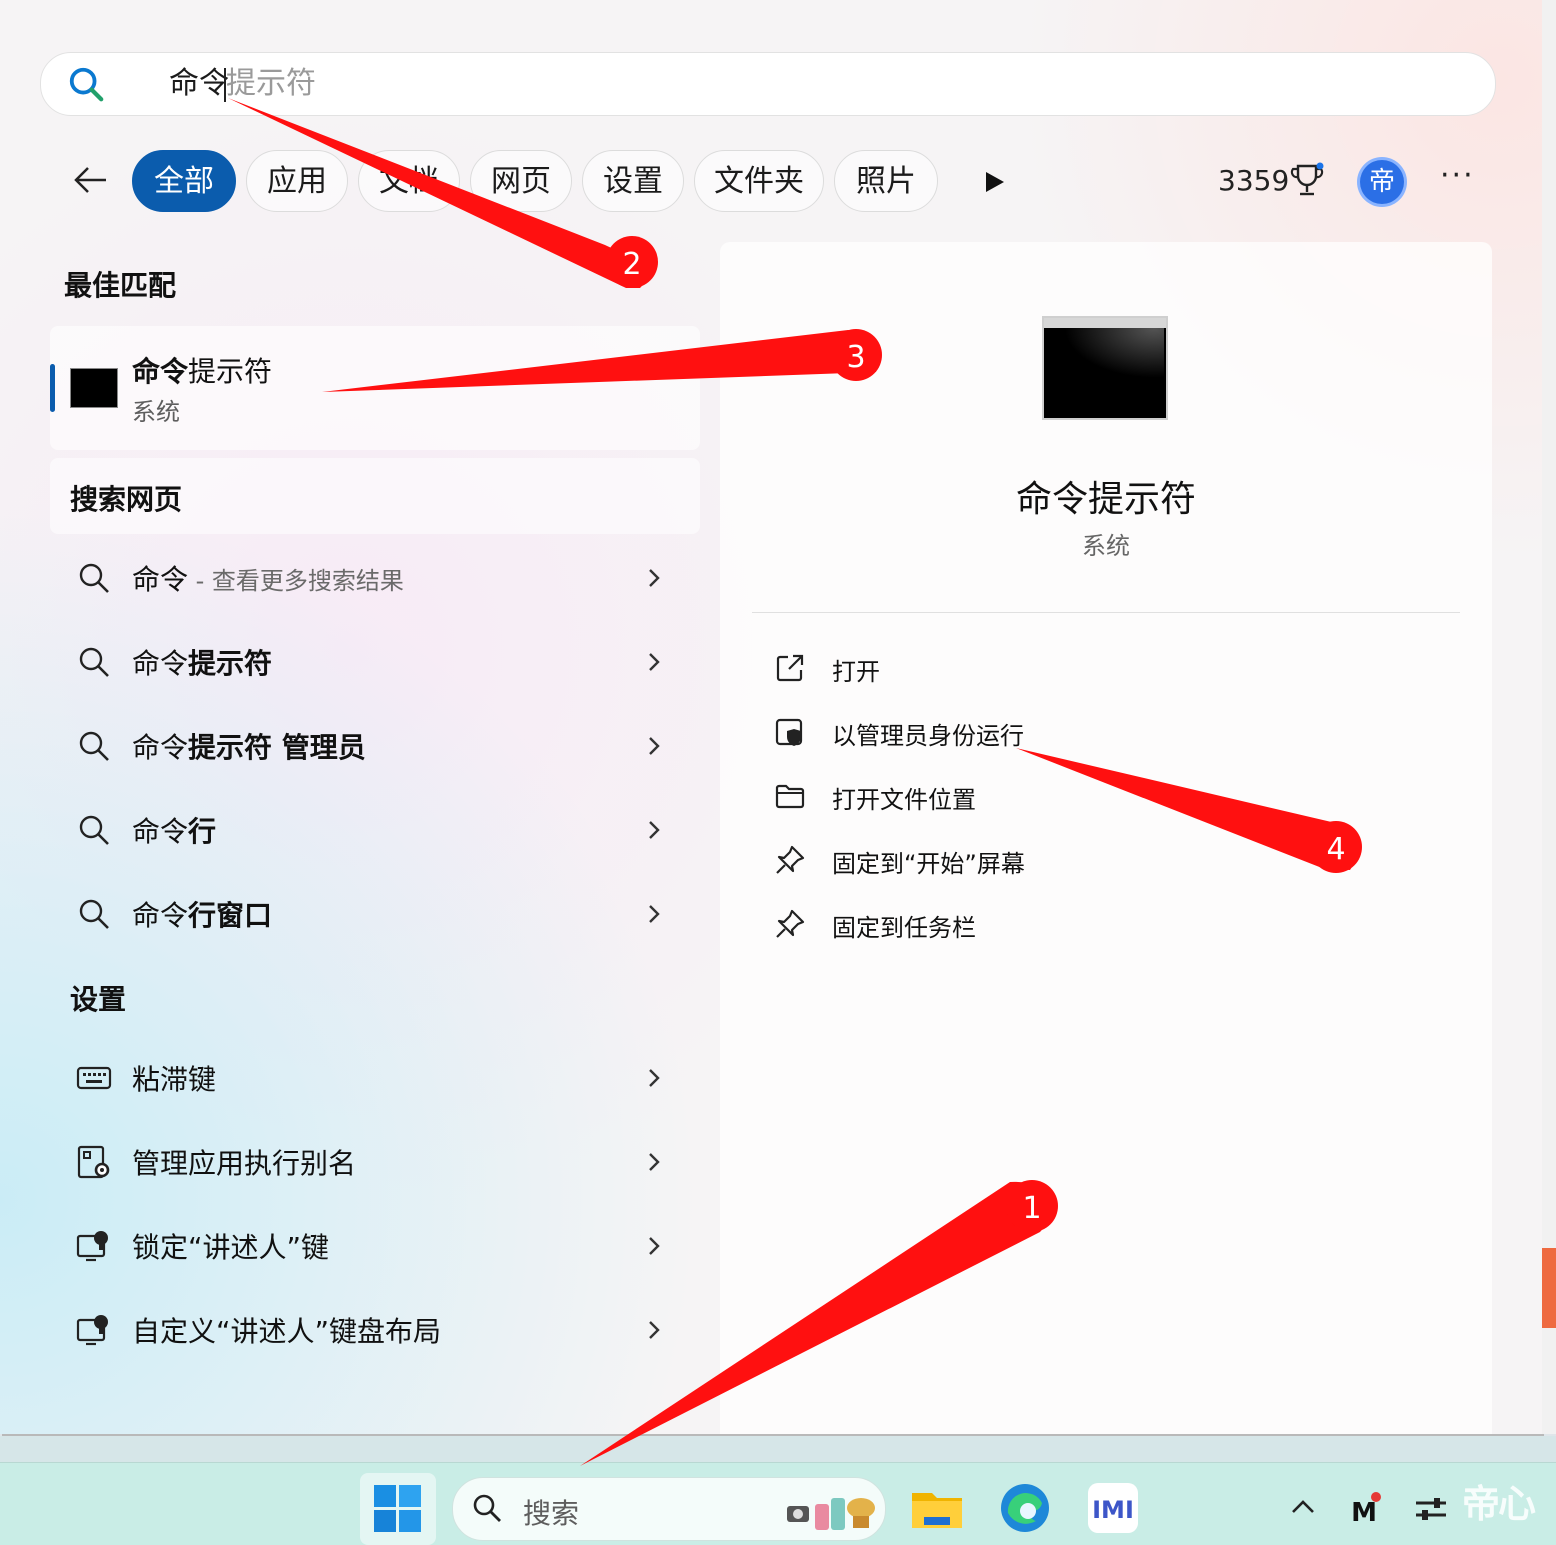 The width and height of the screenshot is (1556, 1545). I want to click on best-match-subtitle: 系统, so click(156, 412).